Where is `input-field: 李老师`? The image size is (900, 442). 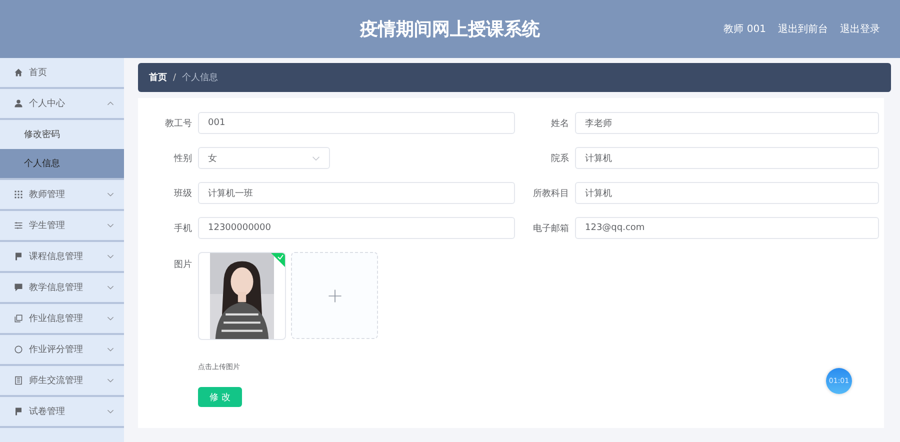
input-field: 李老师 is located at coordinates (727, 123).